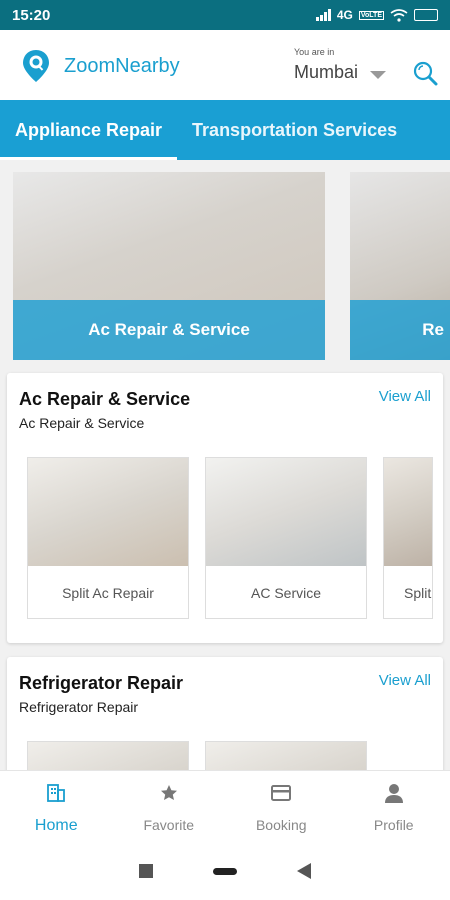  What do you see at coordinates (400, 330) in the screenshot?
I see `banner-caption: Re` at bounding box center [400, 330].